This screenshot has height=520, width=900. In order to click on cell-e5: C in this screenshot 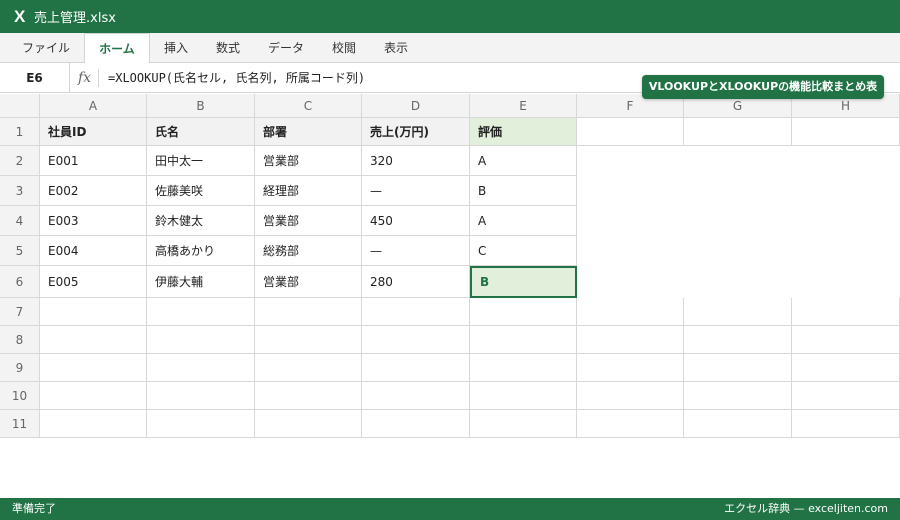, I will do `click(523, 251)`.